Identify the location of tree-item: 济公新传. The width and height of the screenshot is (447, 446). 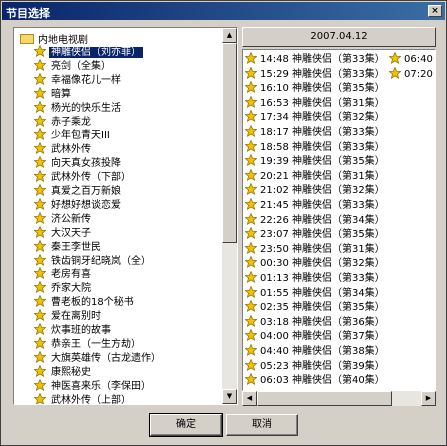
(63, 218).